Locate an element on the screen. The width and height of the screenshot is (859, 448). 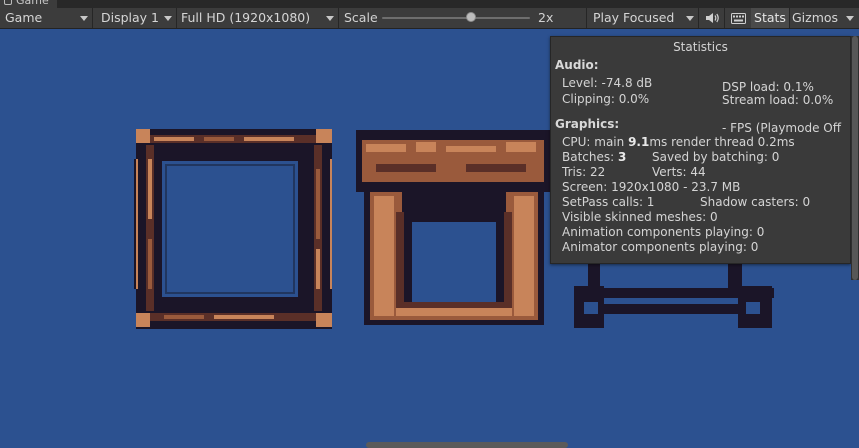
batches-label: Batches: is located at coordinates (590, 157).